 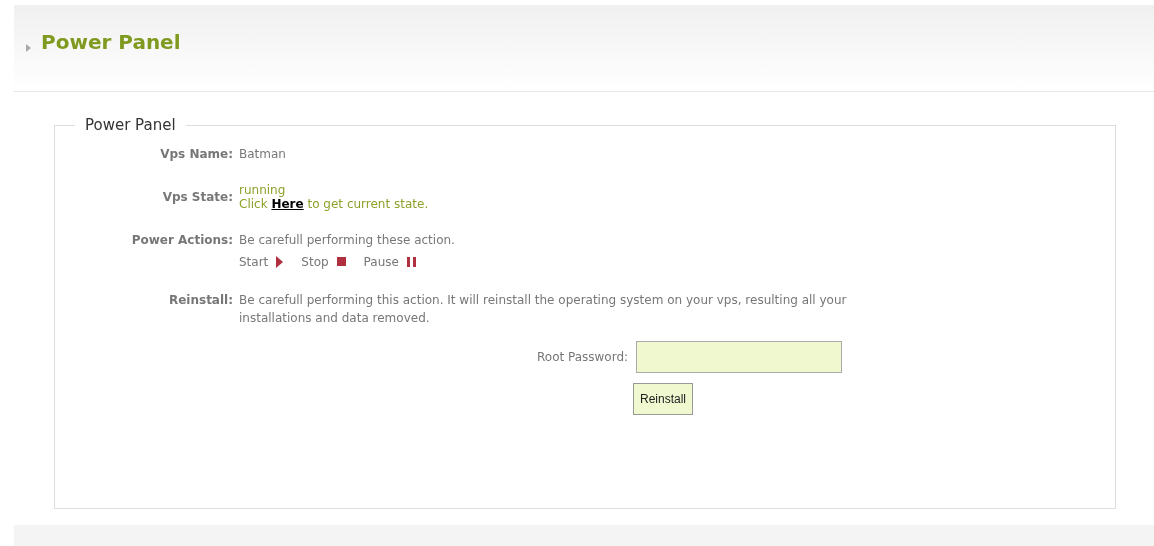 What do you see at coordinates (130, 125) in the screenshot?
I see `panel-legend: Power Panel` at bounding box center [130, 125].